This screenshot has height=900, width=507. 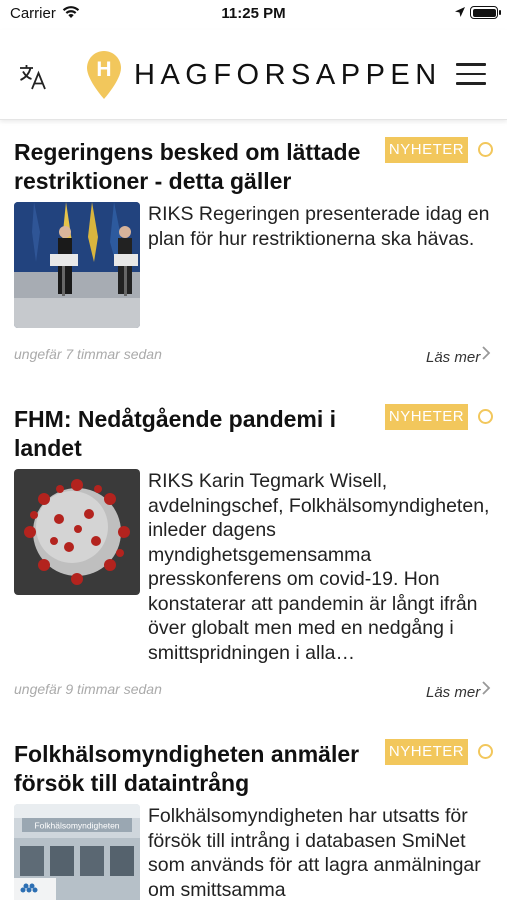 I want to click on article-time: ungefär 9 timmar sedan, so click(x=88, y=689).